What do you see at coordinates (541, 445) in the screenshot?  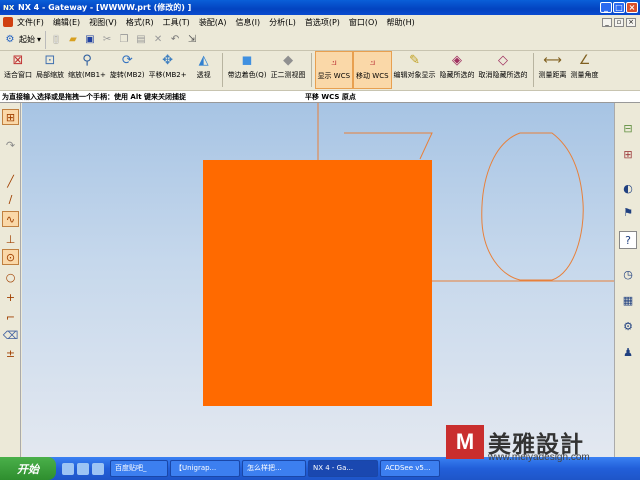 I see `watermark: M 美雅設計 www.meiyadesign.com` at bounding box center [541, 445].